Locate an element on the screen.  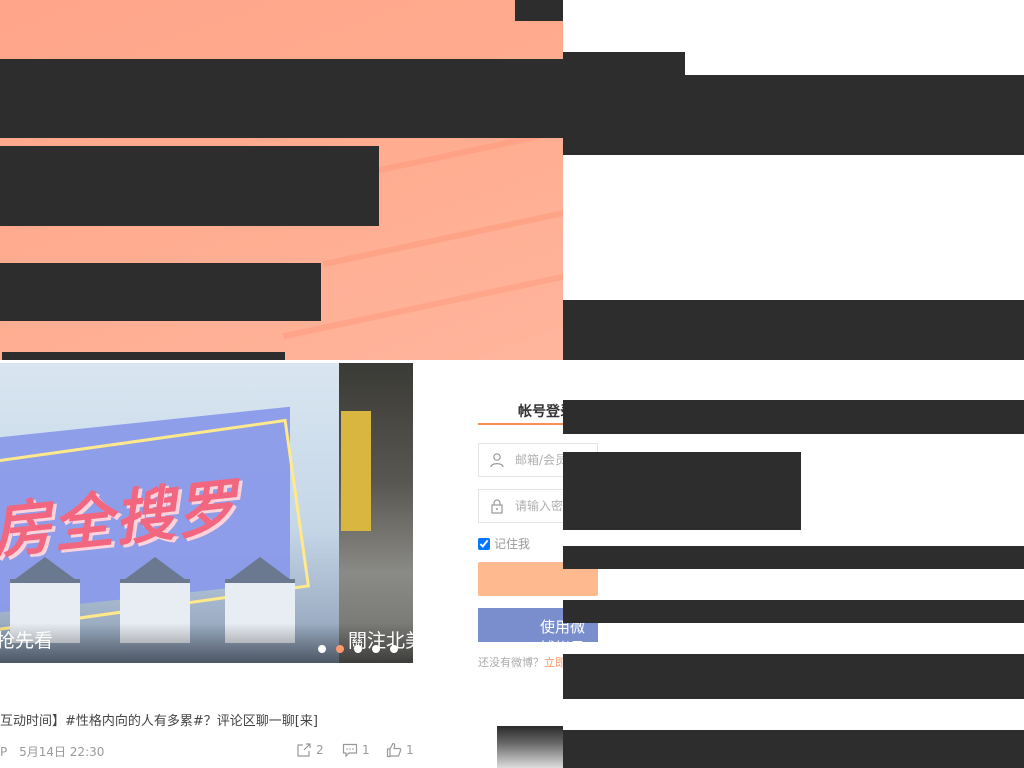
carousel-dots is located at coordinates (358, 649).